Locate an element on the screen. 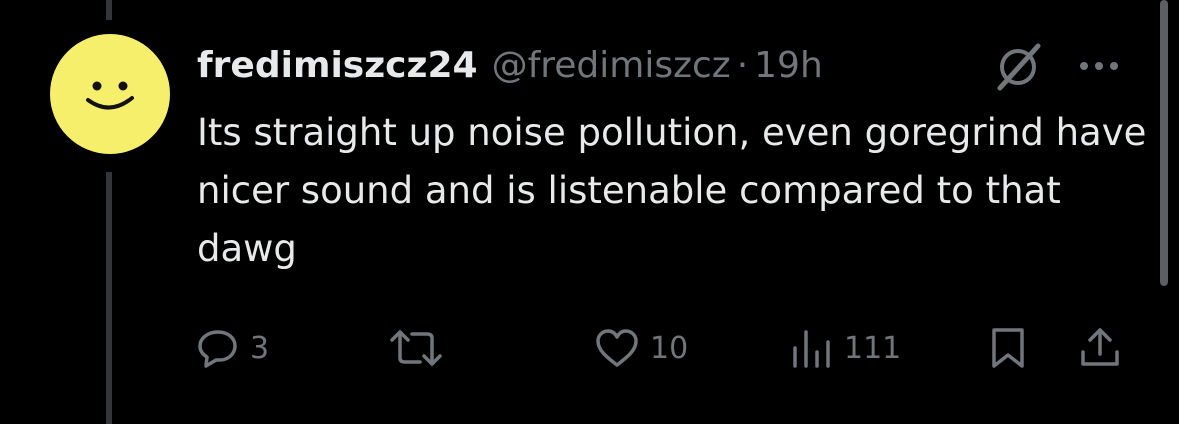 This screenshot has width=1179, height=424. bookmark-icon is located at coordinates (1008, 348).